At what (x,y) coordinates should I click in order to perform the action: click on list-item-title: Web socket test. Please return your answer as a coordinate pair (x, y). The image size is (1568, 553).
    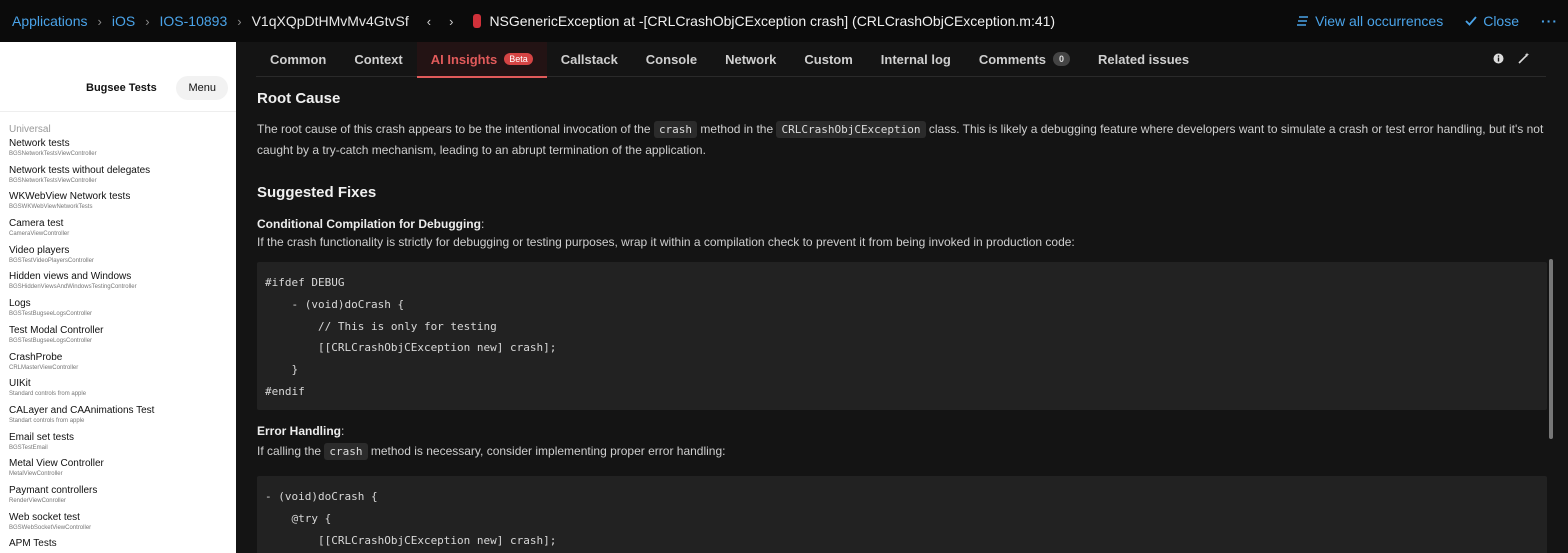
    Looking at the image, I should click on (44, 517).